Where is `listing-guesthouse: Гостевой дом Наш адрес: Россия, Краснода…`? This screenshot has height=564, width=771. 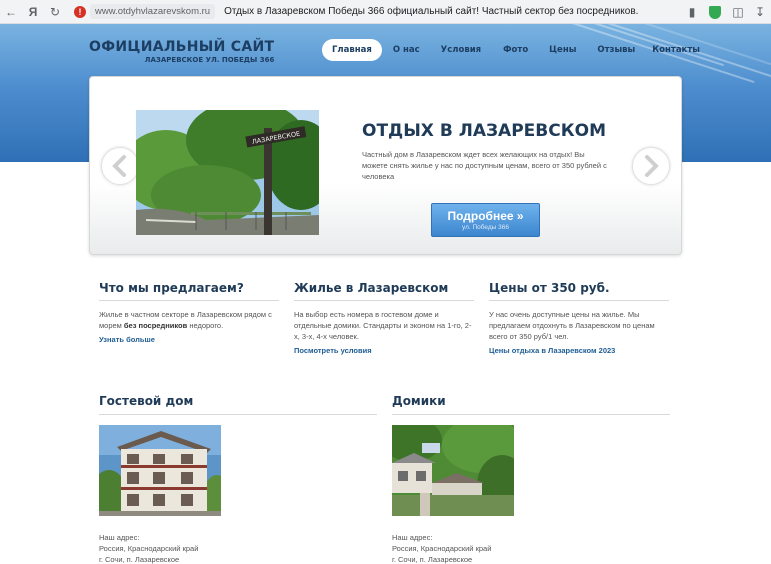
listing-guesthouse: Гостевой дом Наш адрес: Россия, Краснода… is located at coordinates (238, 479).